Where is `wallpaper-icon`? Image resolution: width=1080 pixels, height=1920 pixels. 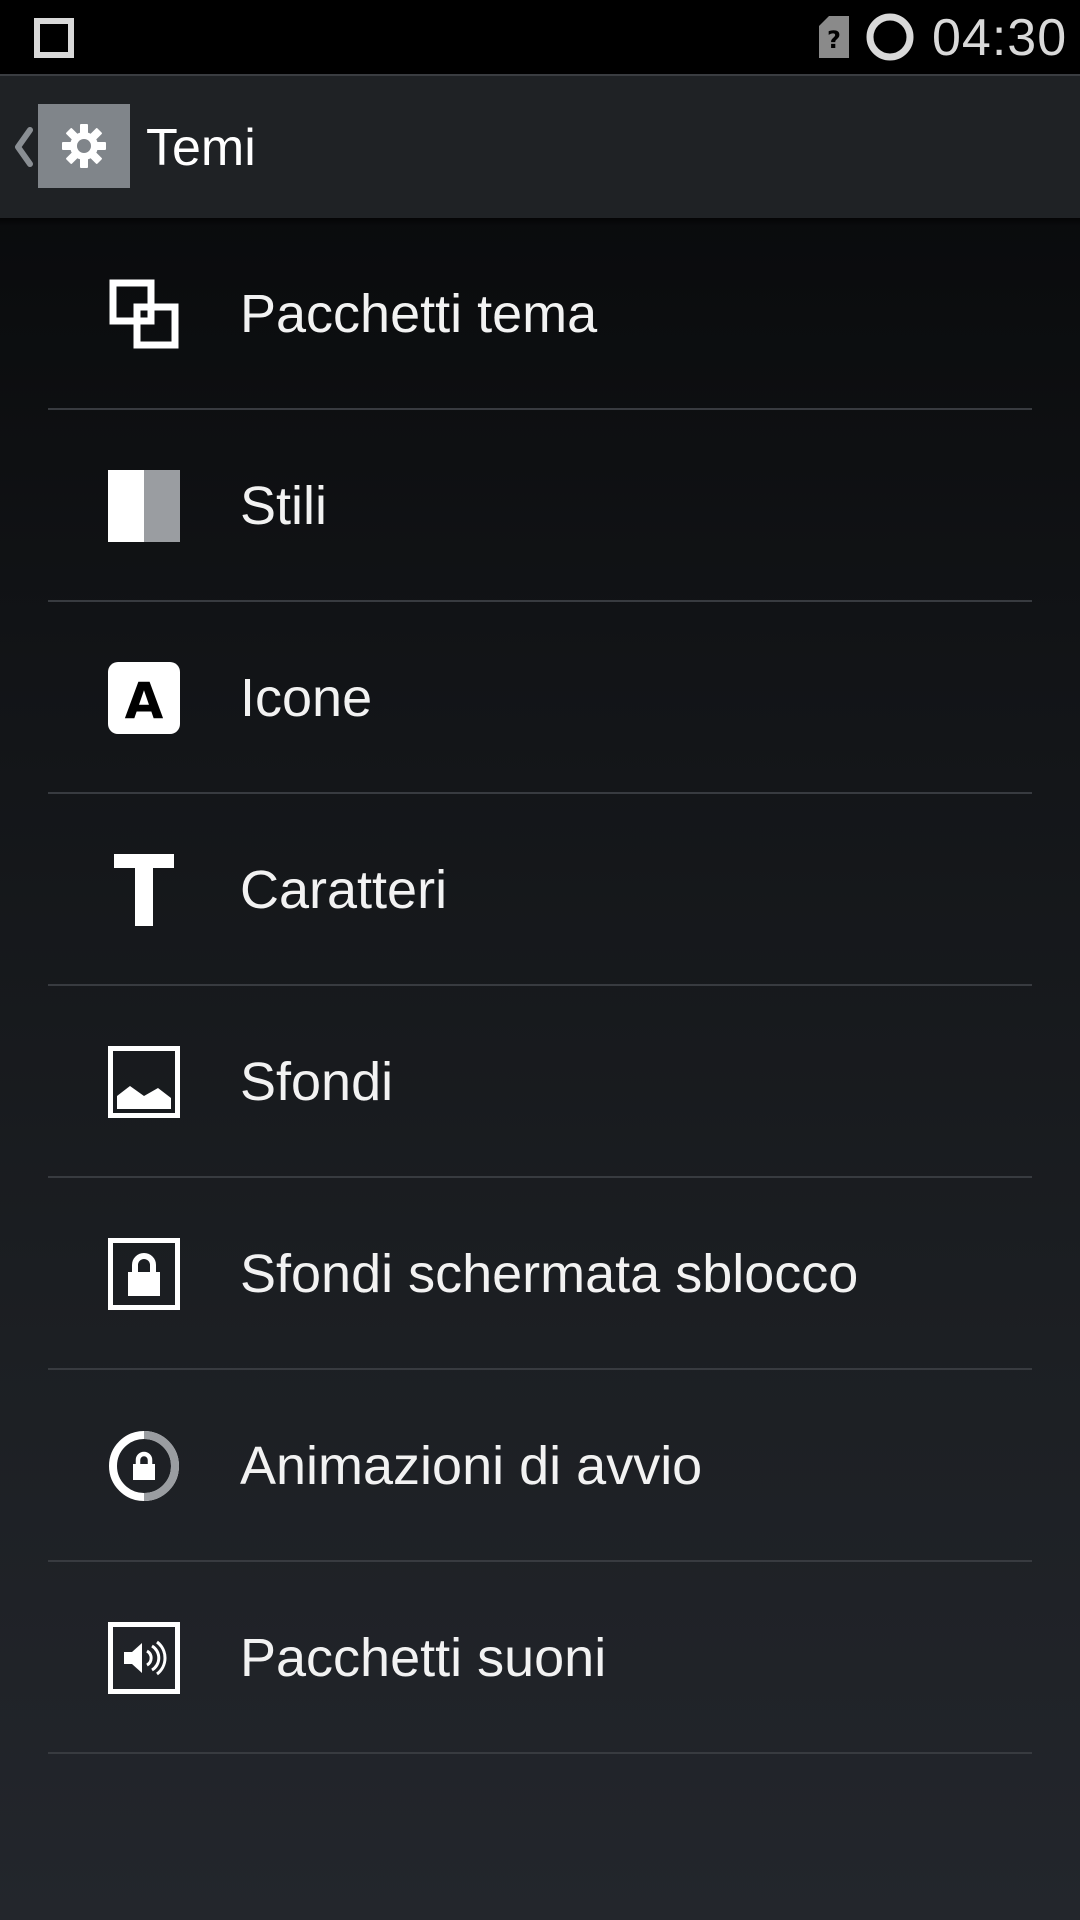
wallpaper-icon is located at coordinates (144, 1082).